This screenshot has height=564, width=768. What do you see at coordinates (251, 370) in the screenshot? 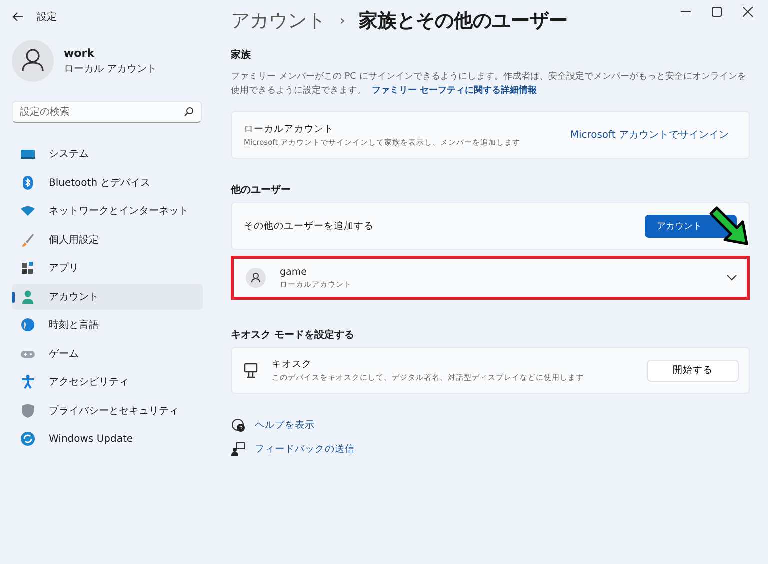
I see `kiosk-icon` at bounding box center [251, 370].